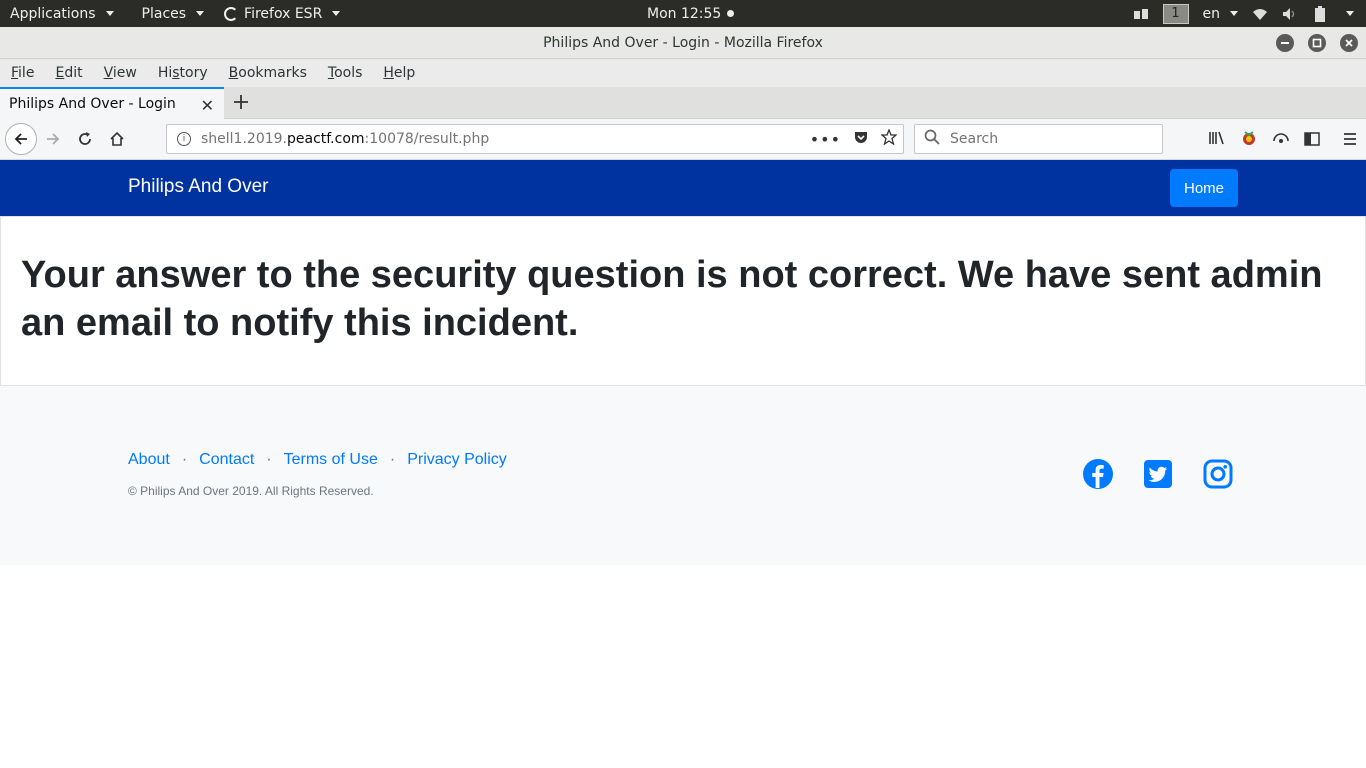 This screenshot has height=768, width=1366. I want to click on maximize-icon, so click(1317, 43).